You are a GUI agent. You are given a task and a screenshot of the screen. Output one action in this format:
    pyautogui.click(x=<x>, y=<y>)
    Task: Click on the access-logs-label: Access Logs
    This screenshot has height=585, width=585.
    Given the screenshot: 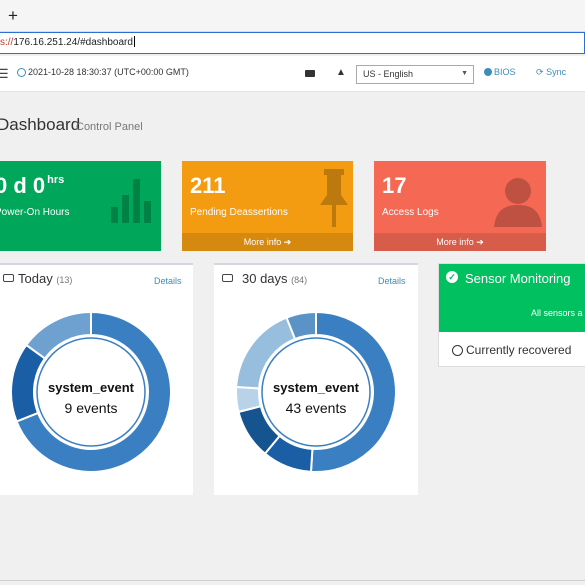 What is the action you would take?
    pyautogui.click(x=410, y=212)
    